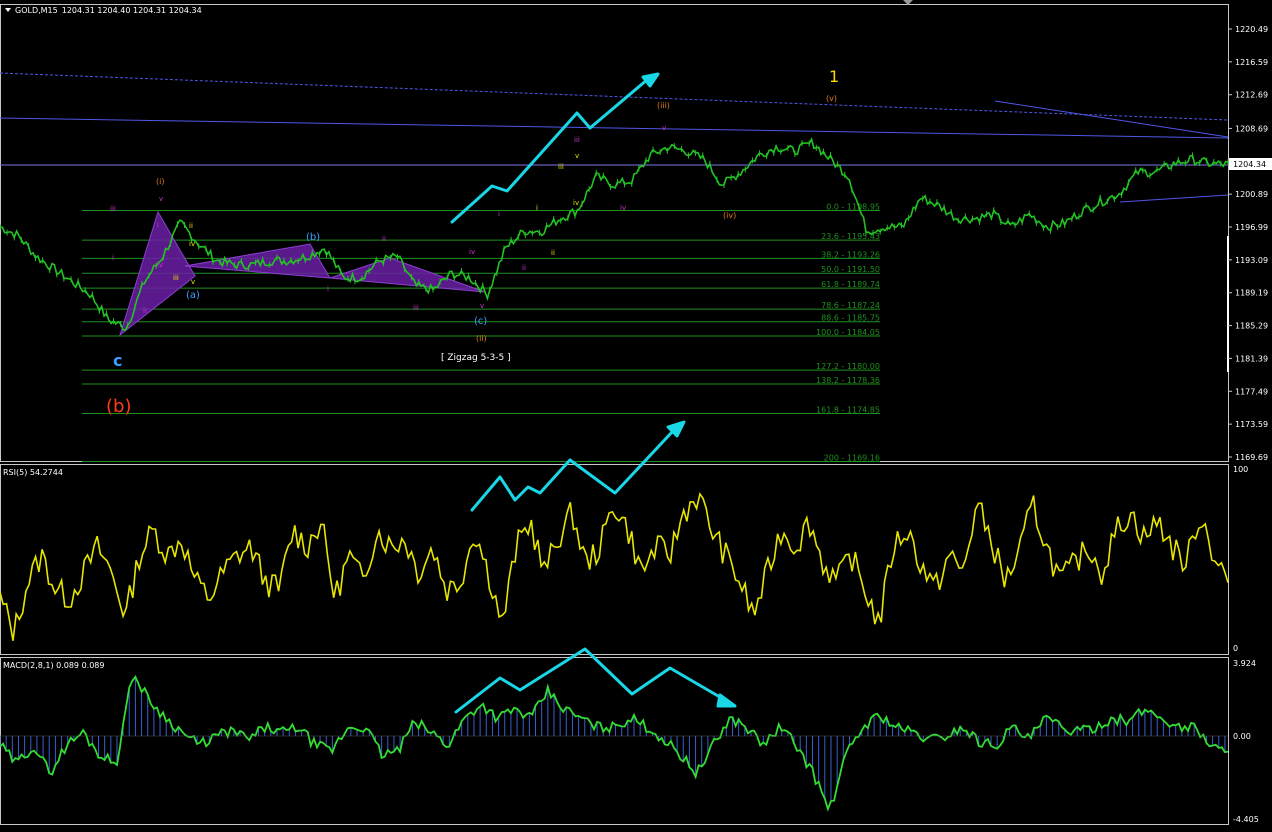  Describe the element at coordinates (614, 128) in the screenshot. I see `trendline-upper` at that location.